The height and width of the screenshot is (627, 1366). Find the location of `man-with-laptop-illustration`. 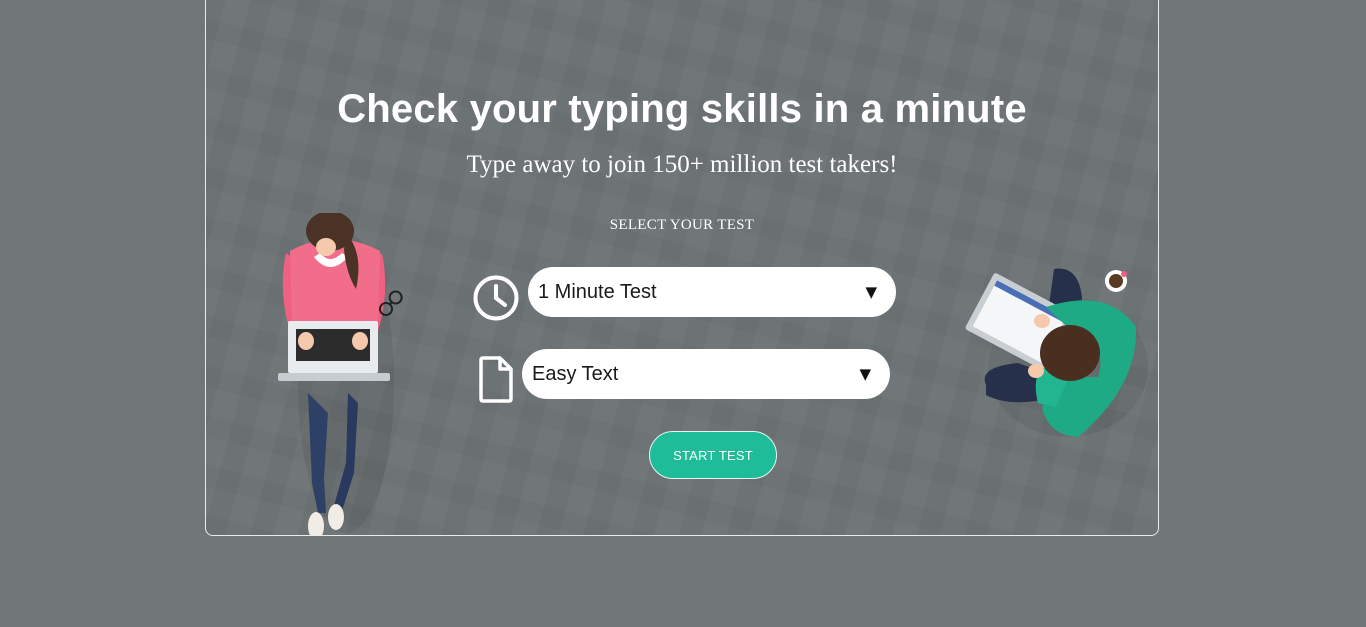

man-with-laptop-illustration is located at coordinates (1053, 357).